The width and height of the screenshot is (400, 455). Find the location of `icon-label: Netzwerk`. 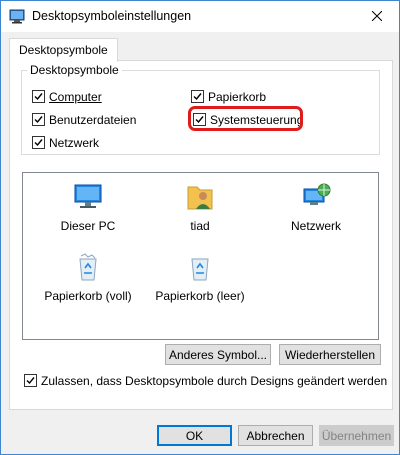

icon-label: Netzwerk is located at coordinates (315, 226).